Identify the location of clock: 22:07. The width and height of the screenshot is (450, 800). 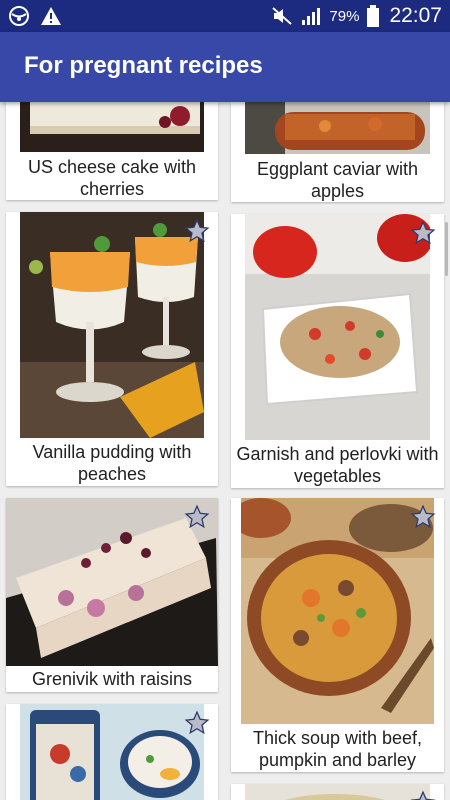
(415, 15).